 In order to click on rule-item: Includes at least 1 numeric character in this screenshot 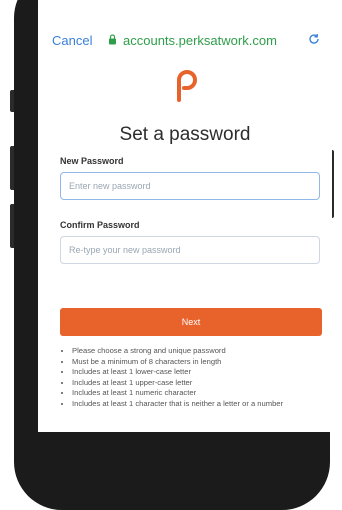, I will do `click(202, 393)`.